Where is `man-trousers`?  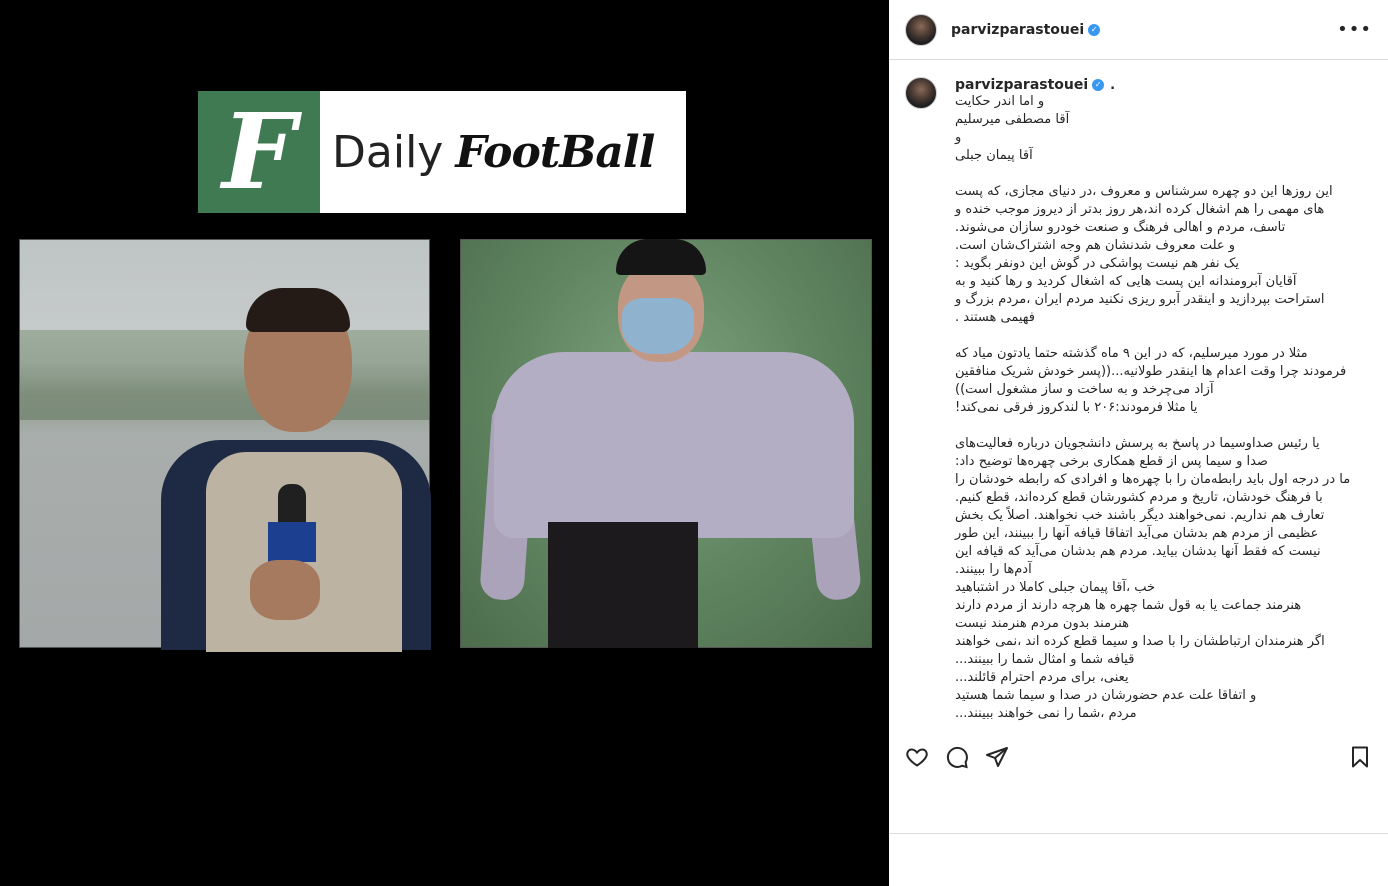 man-trousers is located at coordinates (623, 585).